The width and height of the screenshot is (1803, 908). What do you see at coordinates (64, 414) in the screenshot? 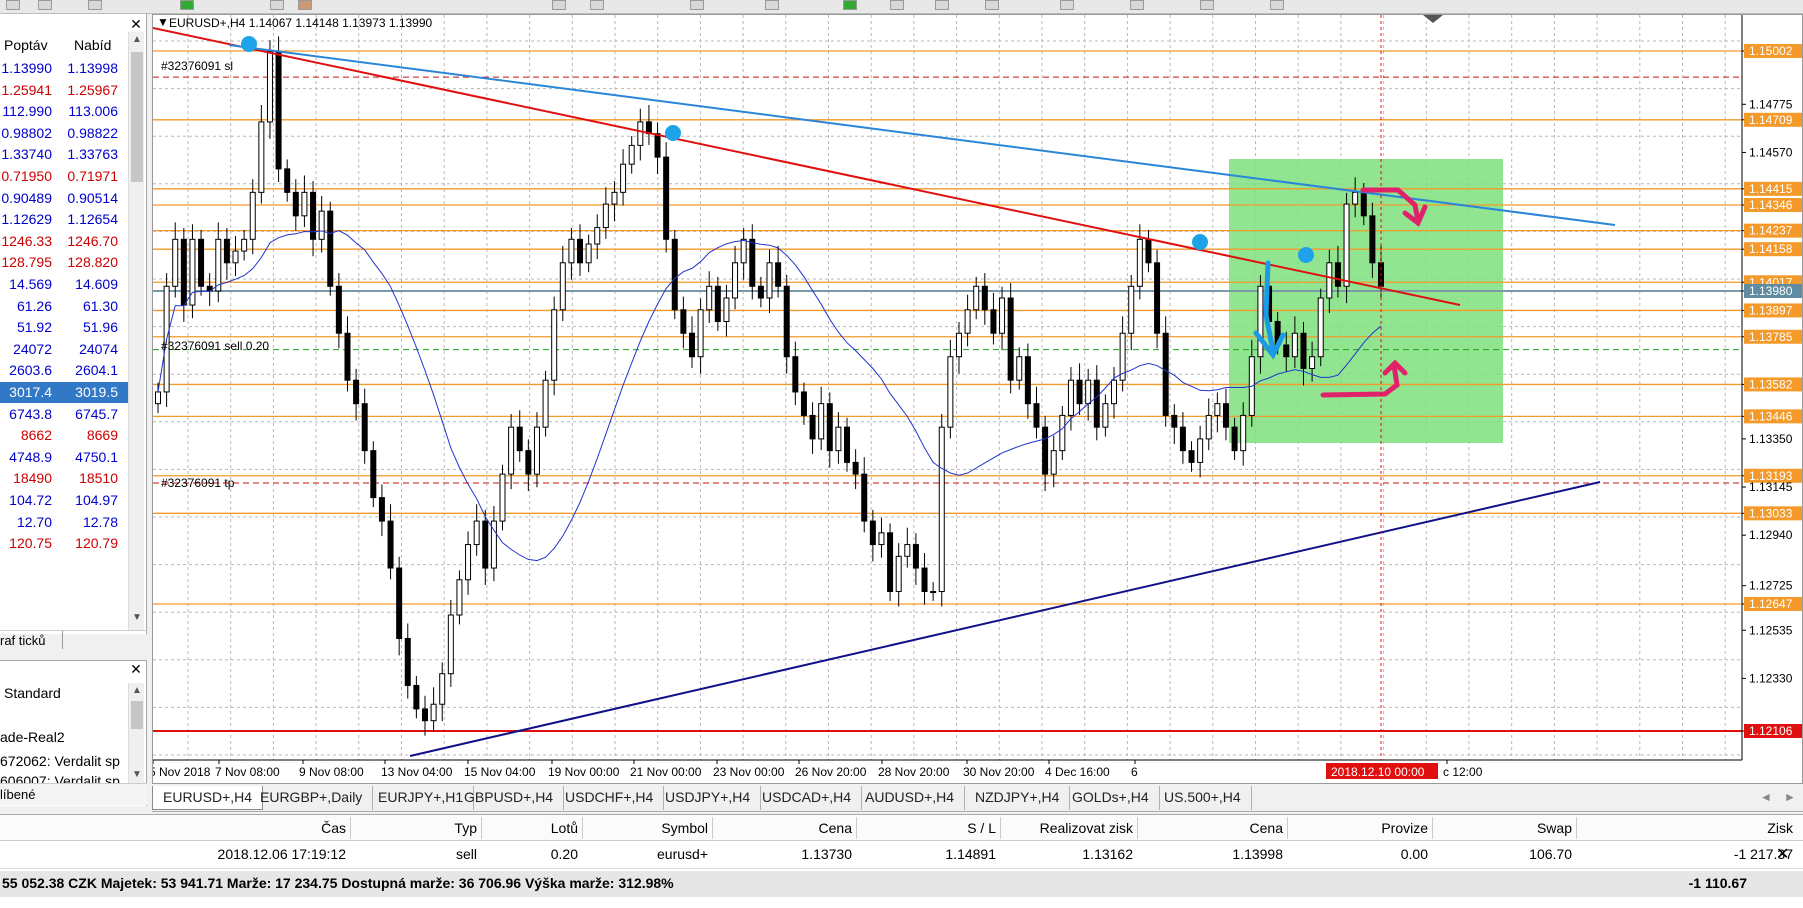
I see `list-item: 6743.8 6745.7` at bounding box center [64, 414].